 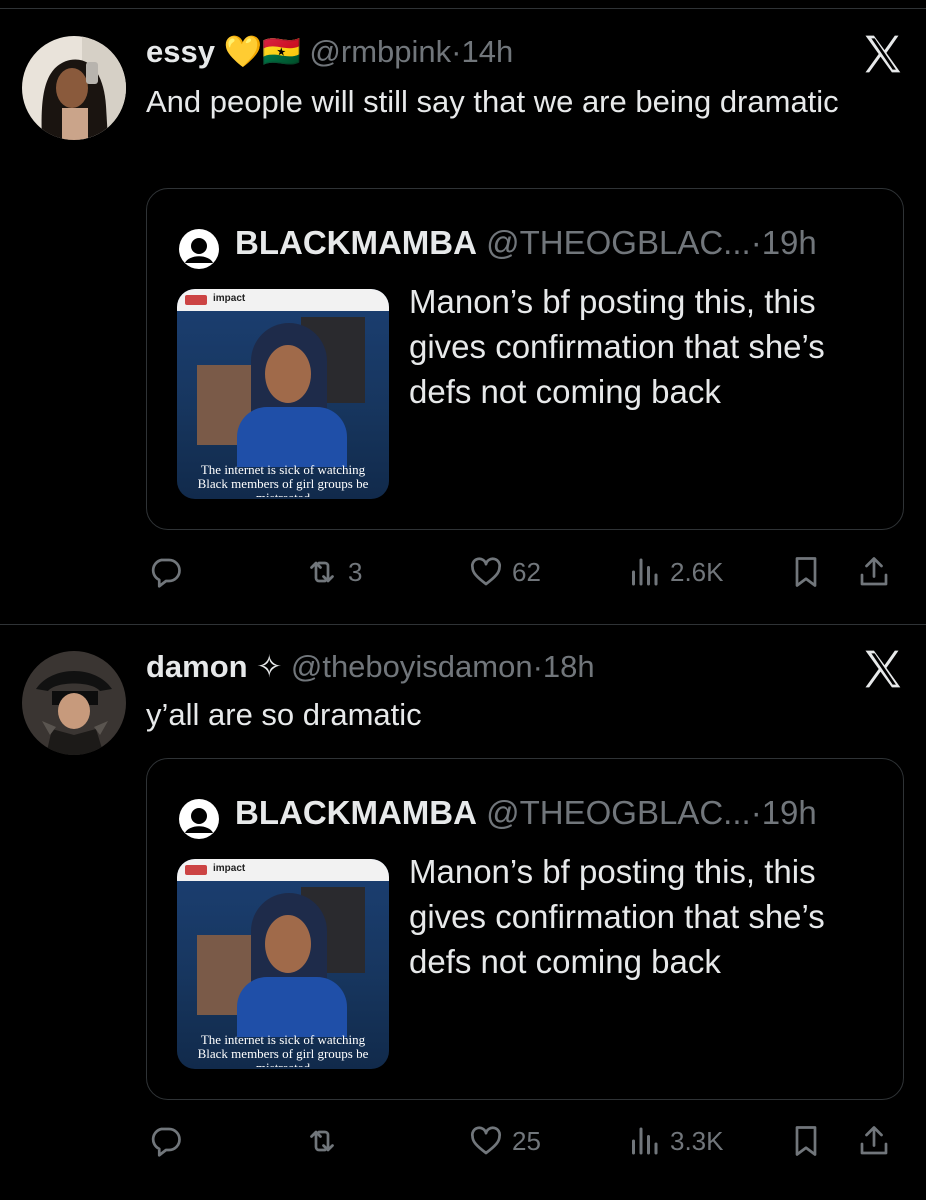 I want to click on tweet-header: essy 💛🇬🇭 @rmbpink·14h, so click(x=329, y=52).